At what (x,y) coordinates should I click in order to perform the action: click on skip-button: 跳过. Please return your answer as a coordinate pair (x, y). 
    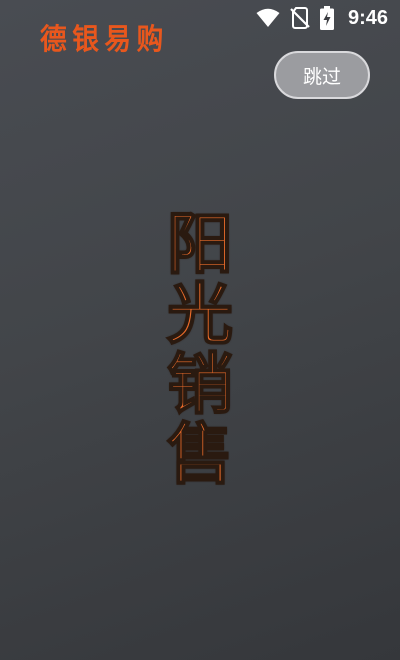
    Looking at the image, I should click on (322, 75).